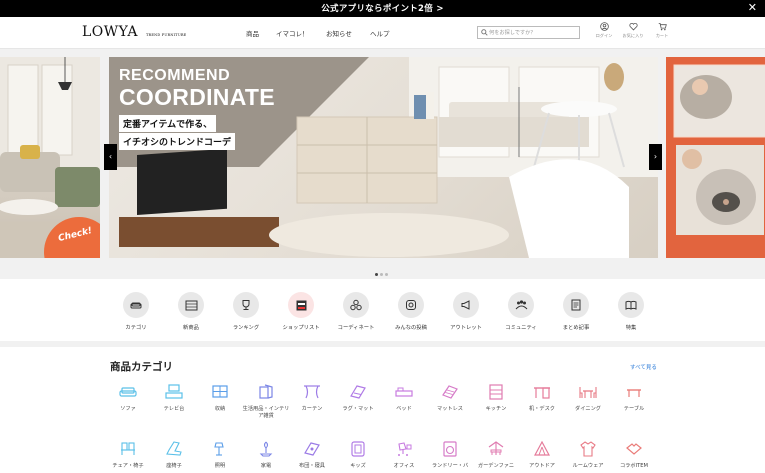 The width and height of the screenshot is (765, 473). What do you see at coordinates (177, 141) in the screenshot?
I see `hero-tagline-2: イチオシのトレンドコーデ` at bounding box center [177, 141].